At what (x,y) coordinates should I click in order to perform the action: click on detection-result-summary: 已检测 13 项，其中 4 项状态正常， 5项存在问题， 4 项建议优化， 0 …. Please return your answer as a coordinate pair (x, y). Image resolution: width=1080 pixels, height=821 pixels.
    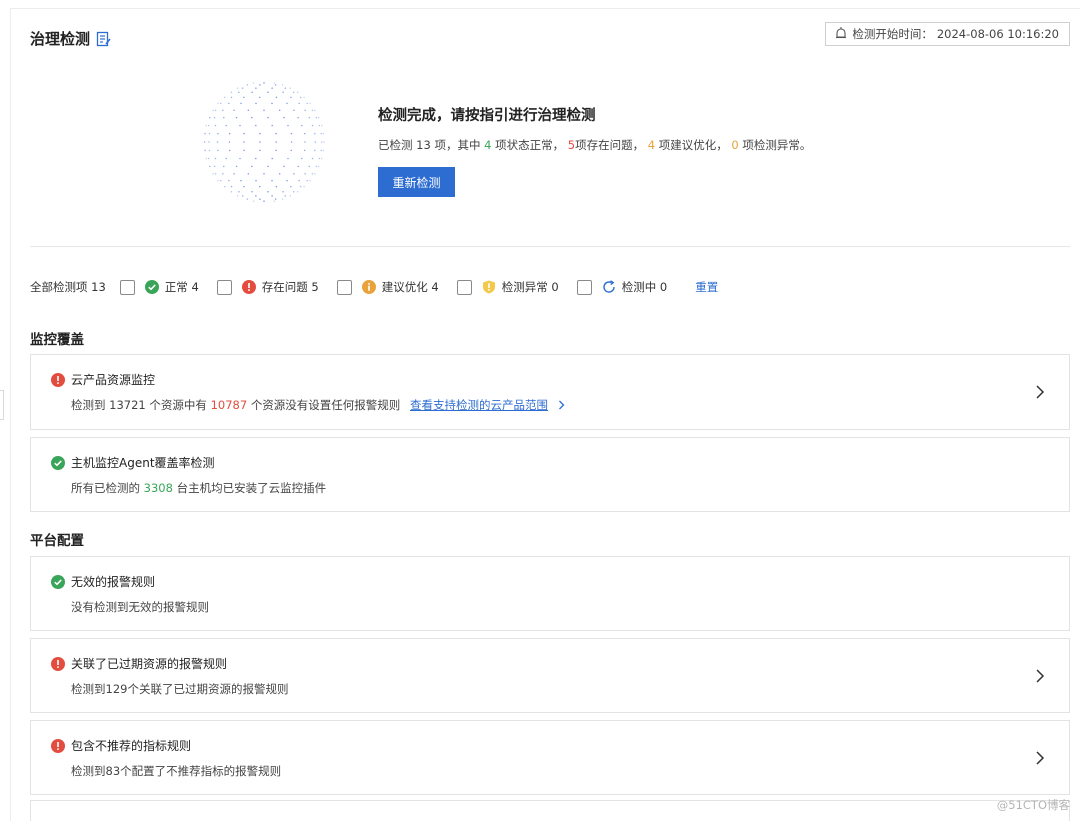
    Looking at the image, I should click on (594, 145).